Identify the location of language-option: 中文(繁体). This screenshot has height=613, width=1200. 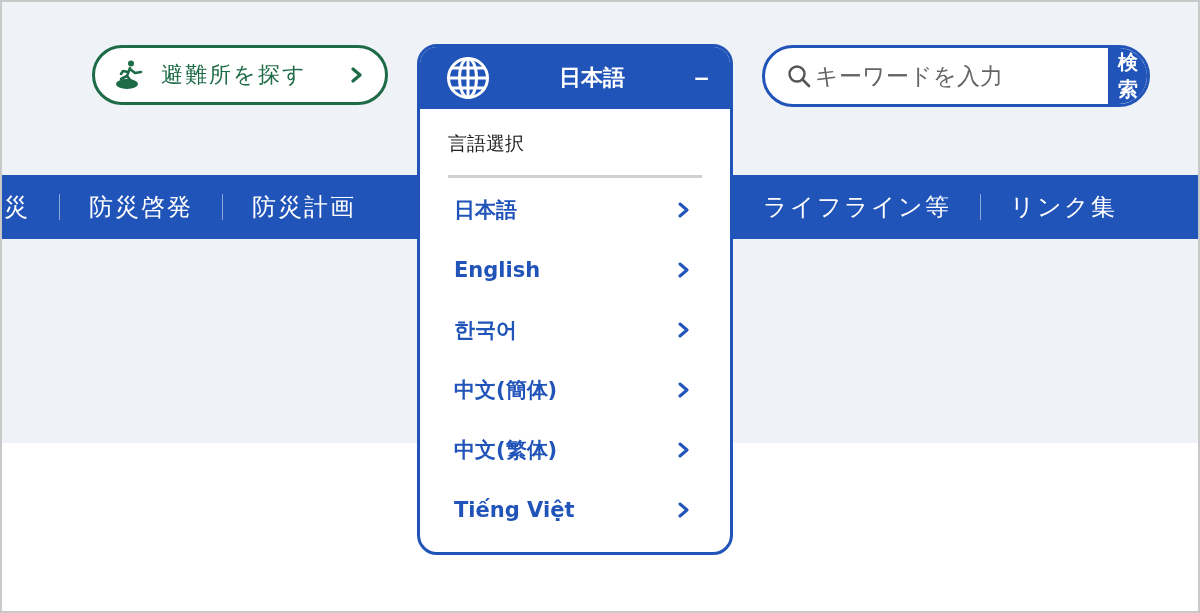
(575, 448).